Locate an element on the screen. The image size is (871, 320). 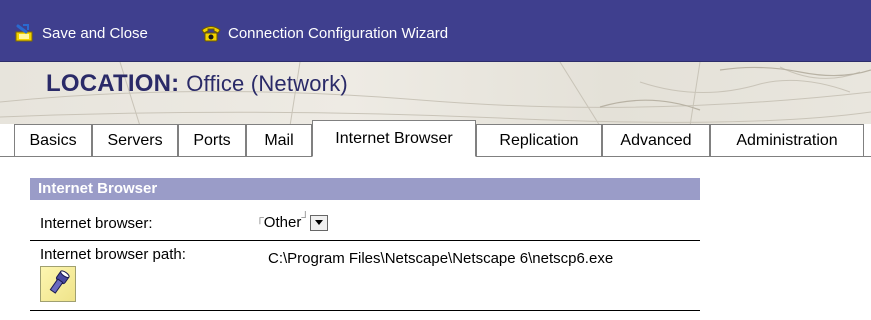
internet-browser-field: ┌Other┘ is located at coordinates (292, 222).